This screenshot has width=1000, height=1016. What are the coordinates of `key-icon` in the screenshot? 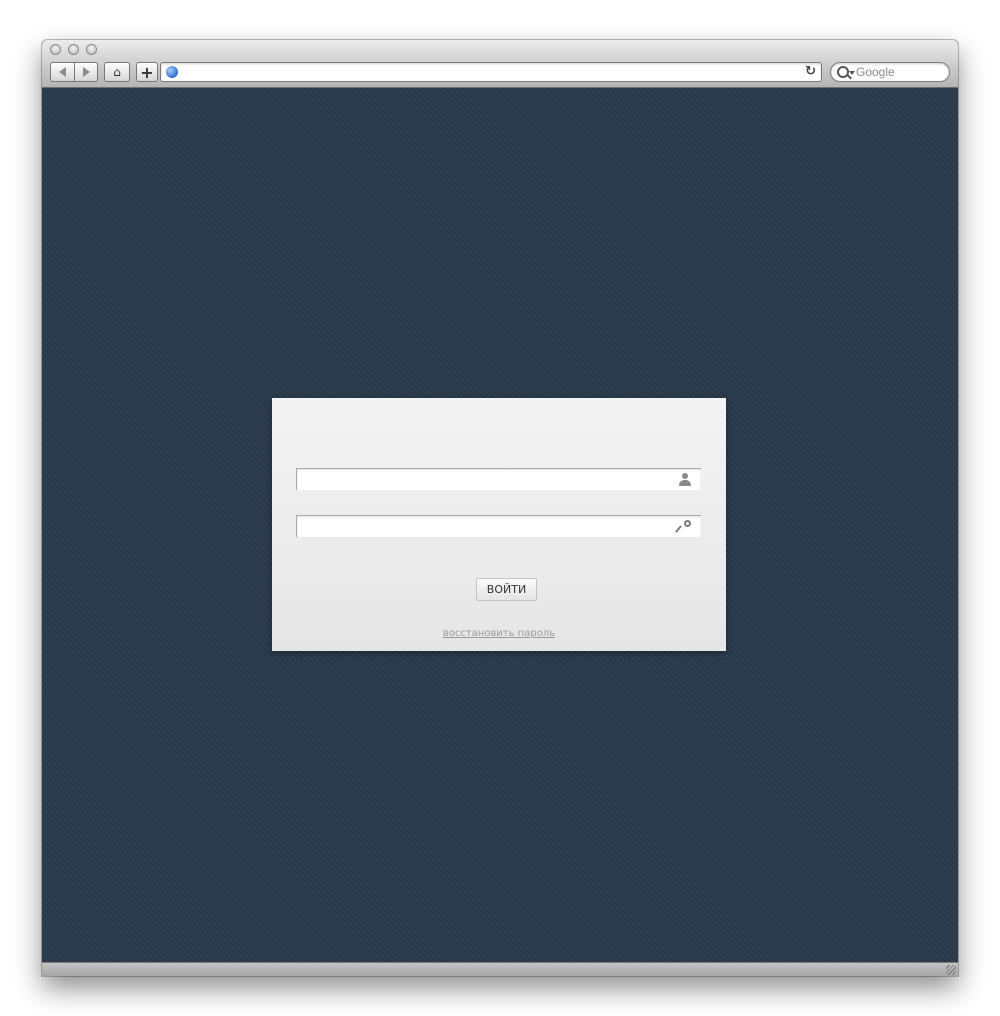 It's located at (683, 527).